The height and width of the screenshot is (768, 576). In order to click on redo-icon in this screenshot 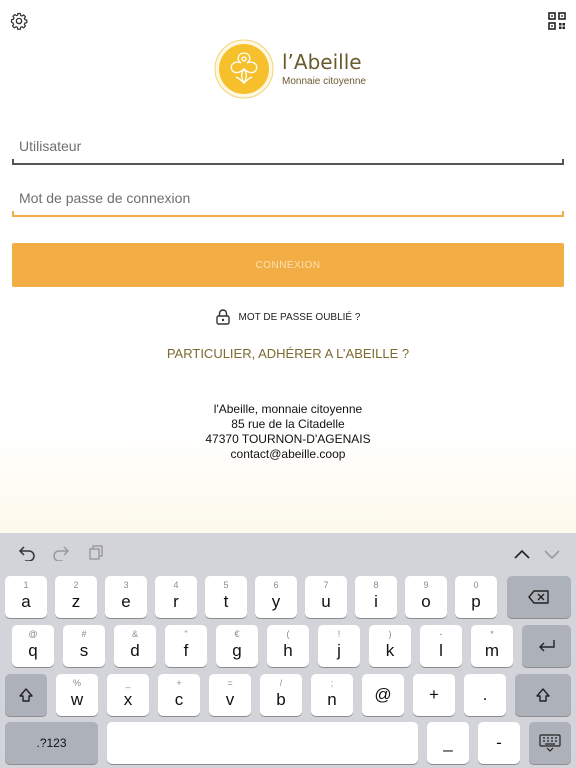, I will do `click(61, 555)`.